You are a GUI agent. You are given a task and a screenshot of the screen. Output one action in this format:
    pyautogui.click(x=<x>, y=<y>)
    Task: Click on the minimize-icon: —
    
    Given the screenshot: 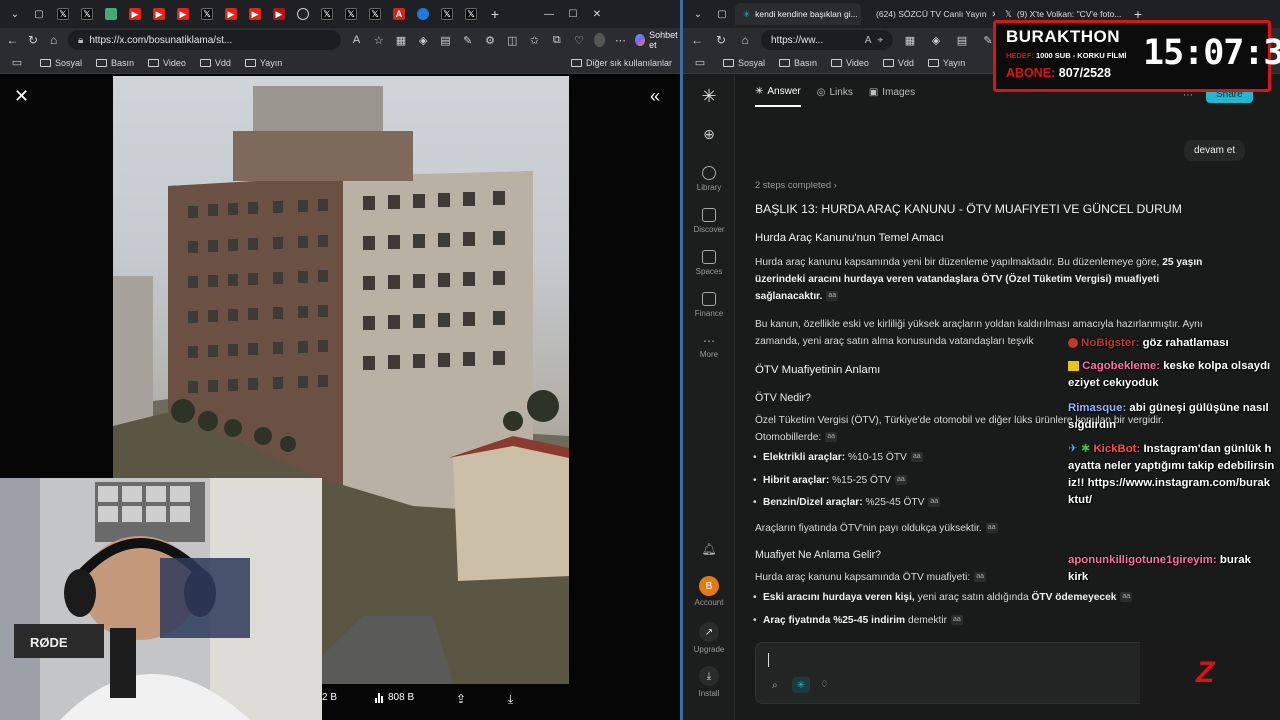 What is the action you would take?
    pyautogui.click(x=549, y=14)
    